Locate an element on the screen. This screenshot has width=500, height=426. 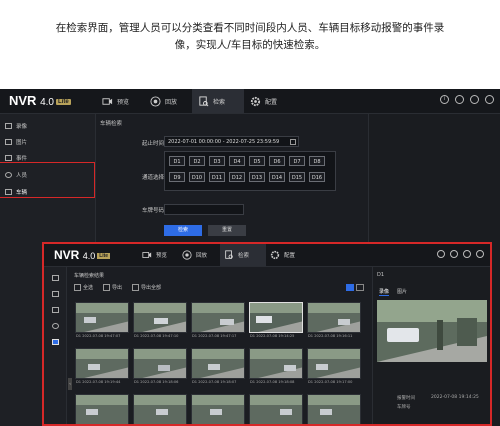
channel-button: D8 is located at coordinates (317, 161).